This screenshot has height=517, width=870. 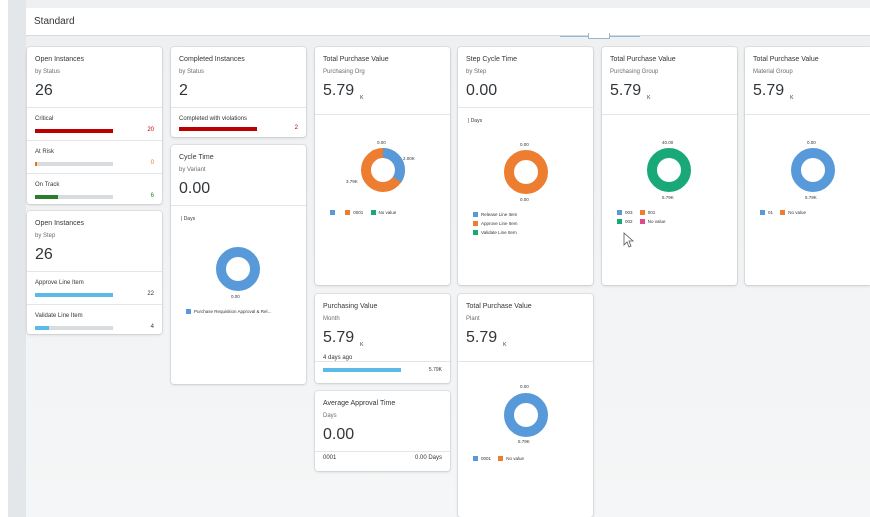 I want to click on card-title: Completed Instances, so click(x=212, y=59).